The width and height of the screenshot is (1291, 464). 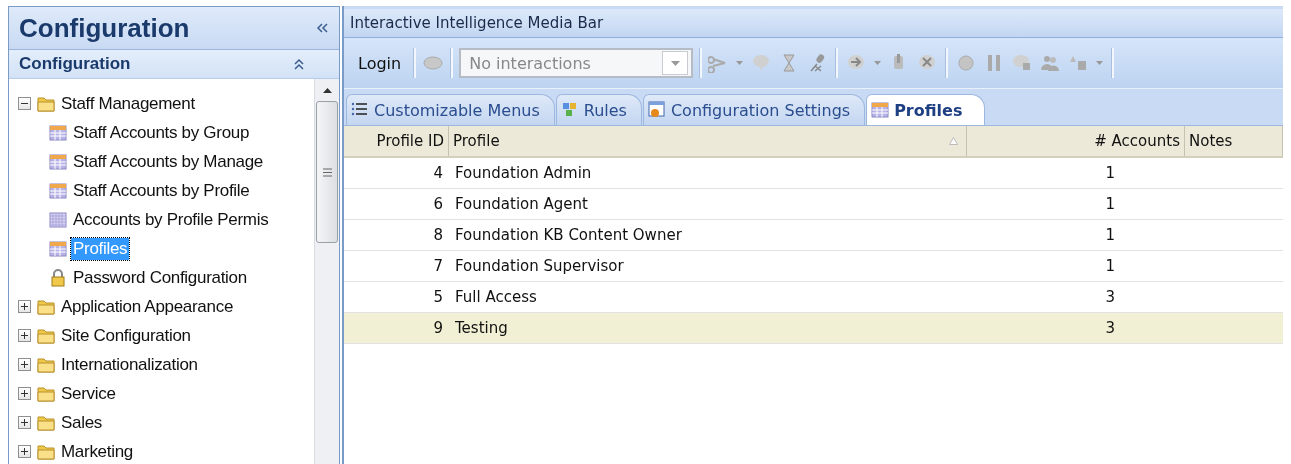 What do you see at coordinates (58, 219) in the screenshot?
I see `grid-icon` at bounding box center [58, 219].